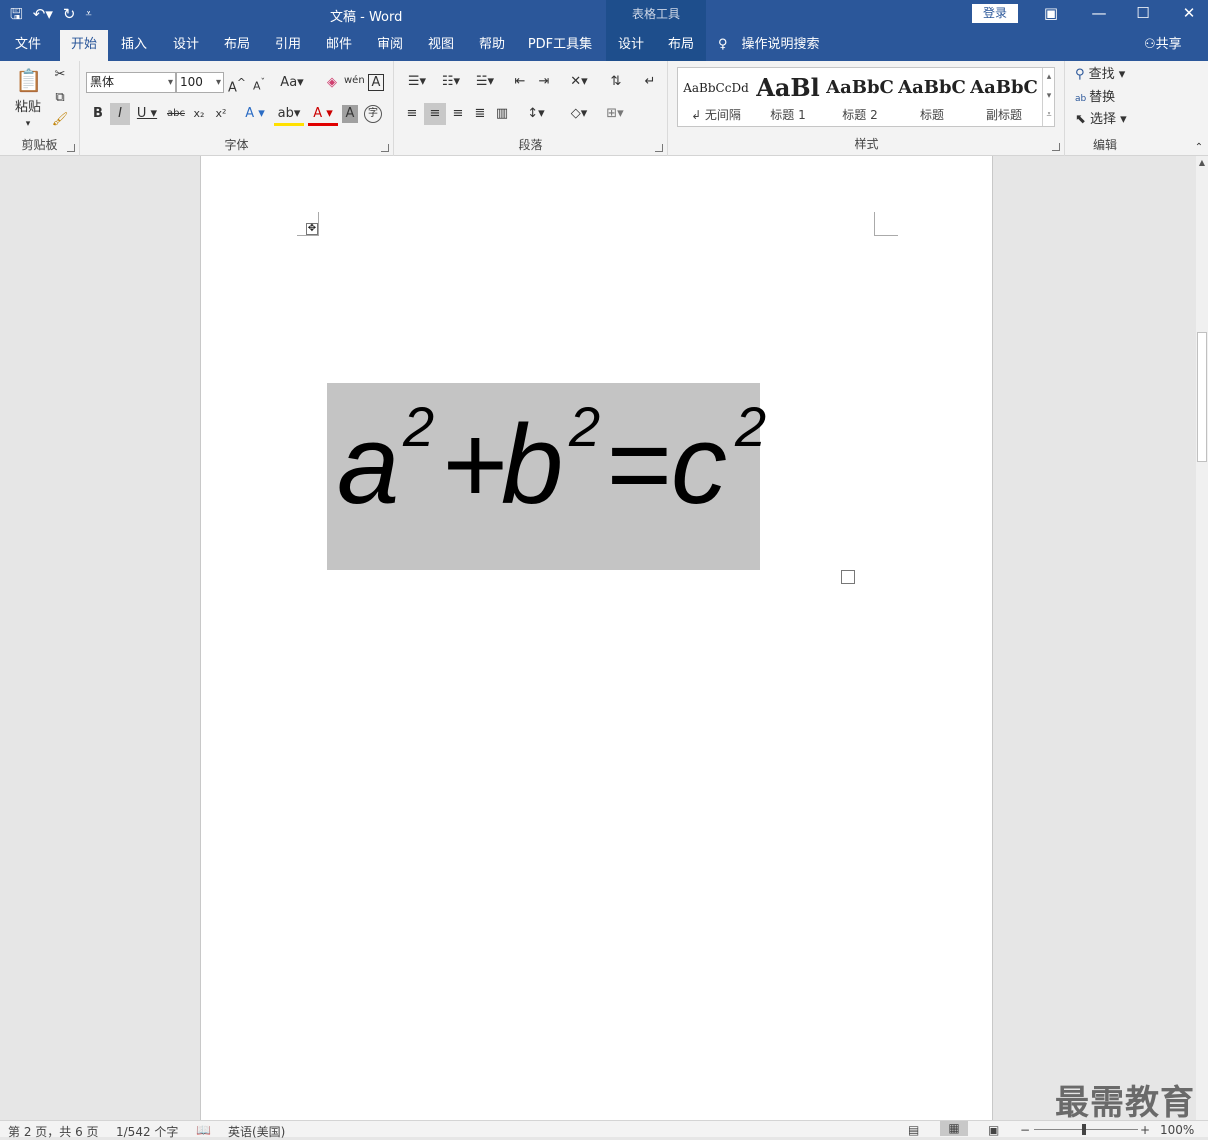 Image resolution: width=1208 pixels, height=1140 pixels. What do you see at coordinates (659, 148) in the screenshot?
I see `paragraph-launcher-icon` at bounding box center [659, 148].